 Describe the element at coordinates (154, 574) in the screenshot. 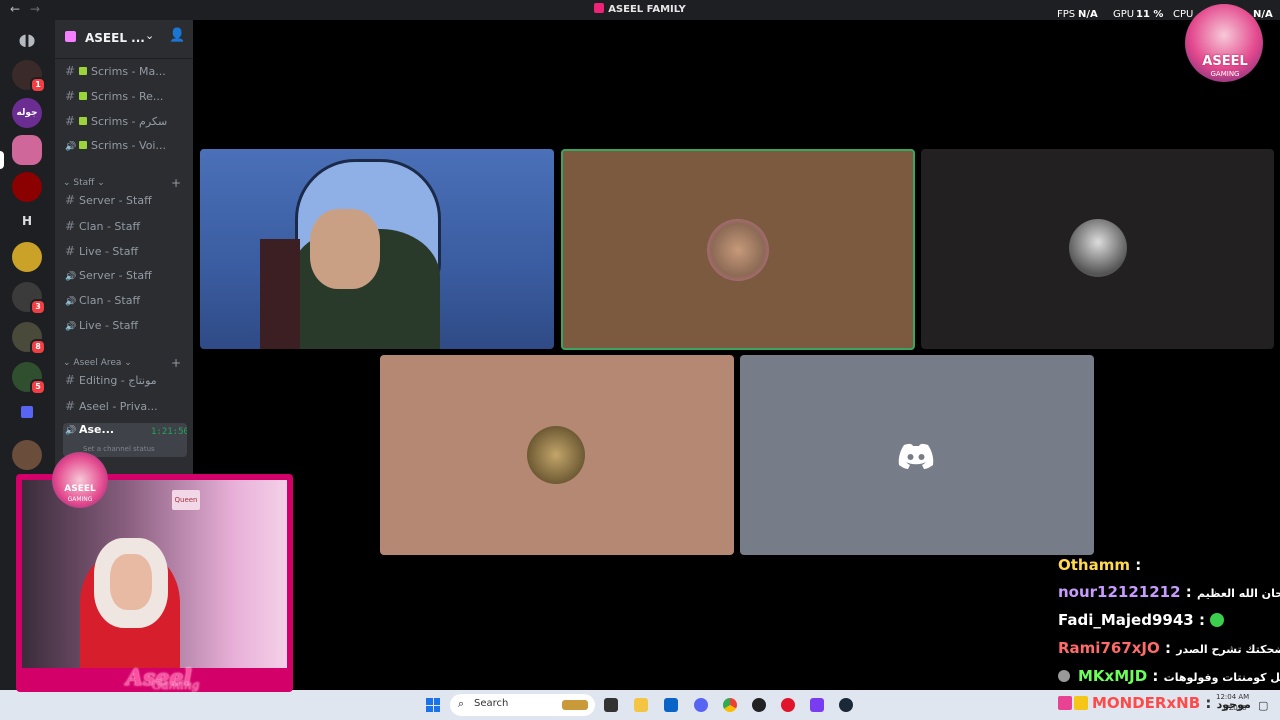

I see `webcam-feed: Queen` at that location.